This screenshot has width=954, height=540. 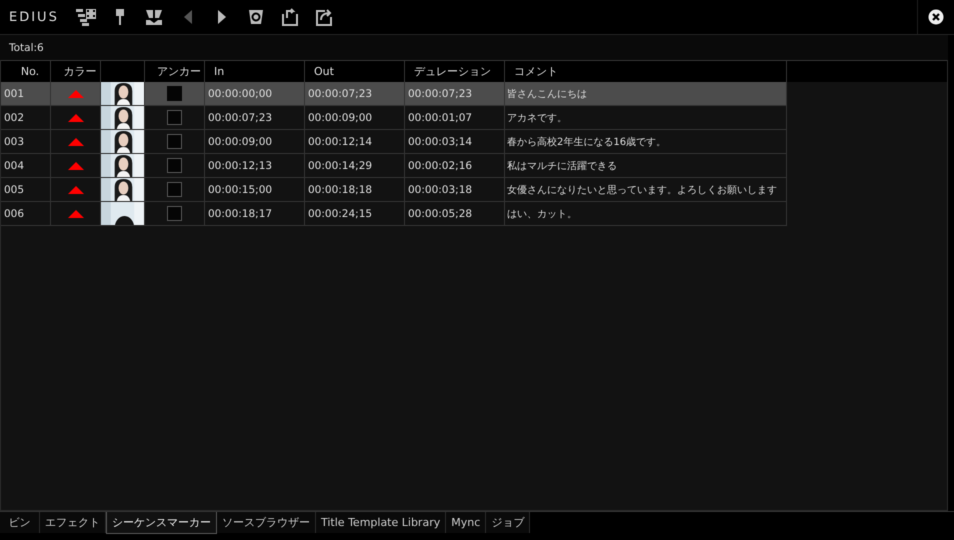 What do you see at coordinates (30, 71) in the screenshot?
I see `column-header: No.` at bounding box center [30, 71].